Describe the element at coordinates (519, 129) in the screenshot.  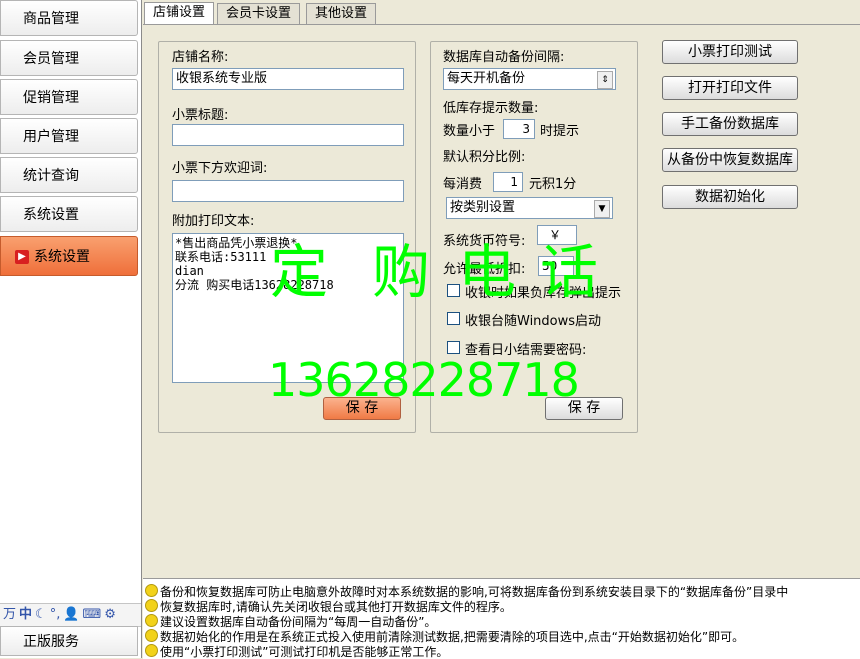
I see `low-stock-qty-input: 3` at that location.